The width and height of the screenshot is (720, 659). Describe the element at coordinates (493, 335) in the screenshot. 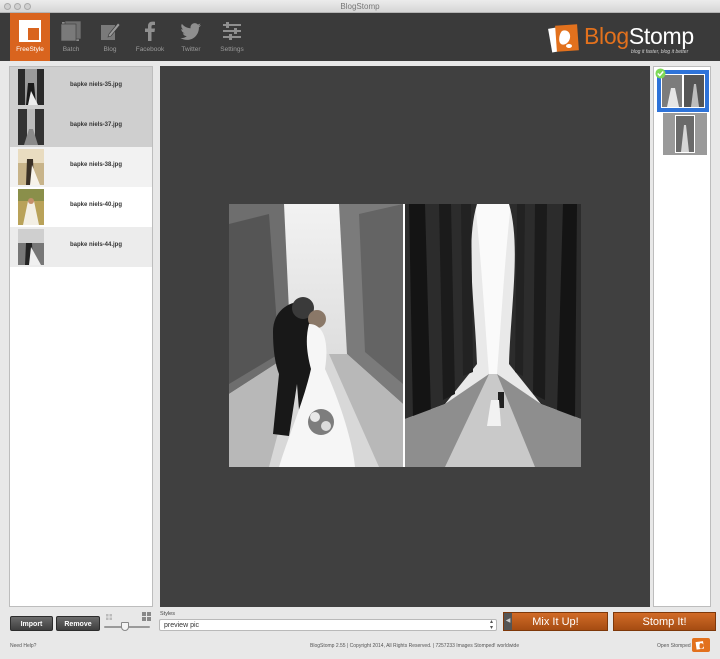

I see `collage-photo-right` at that location.